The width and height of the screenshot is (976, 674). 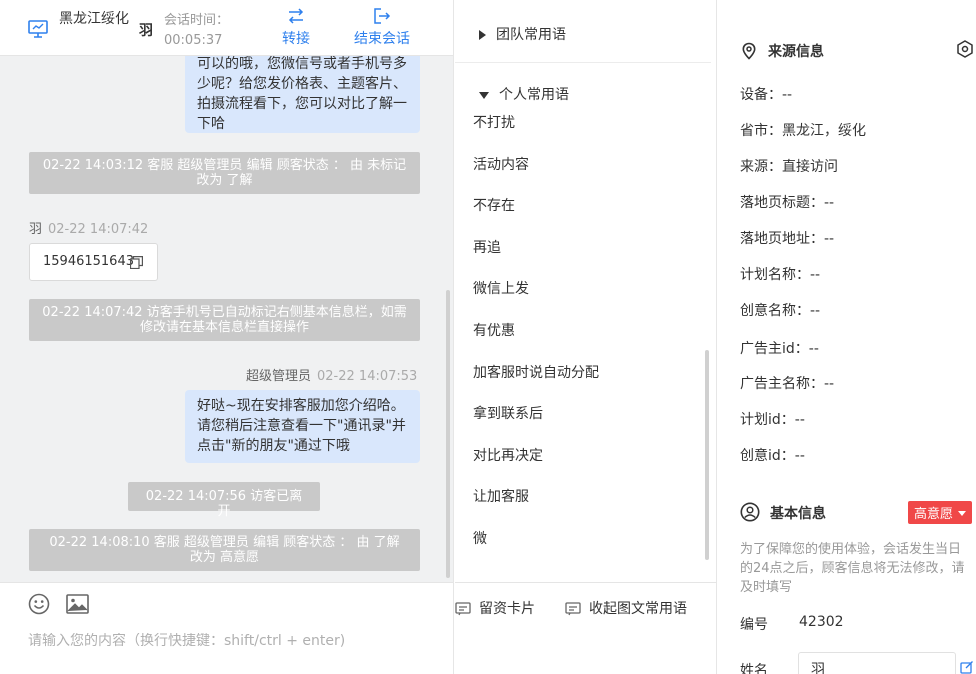 What do you see at coordinates (507, 609) in the screenshot?
I see `lead-card-label: 留资卡片` at bounding box center [507, 609].